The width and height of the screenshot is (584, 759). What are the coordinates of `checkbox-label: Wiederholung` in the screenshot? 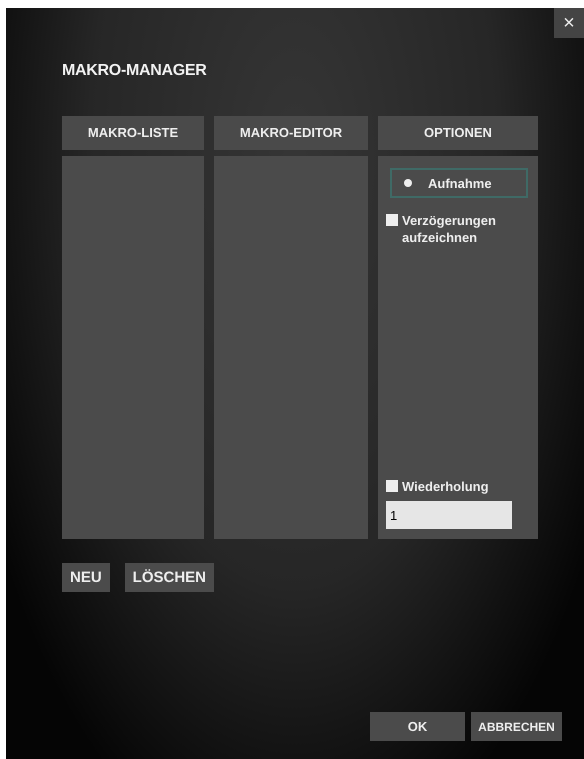 It's located at (445, 486).